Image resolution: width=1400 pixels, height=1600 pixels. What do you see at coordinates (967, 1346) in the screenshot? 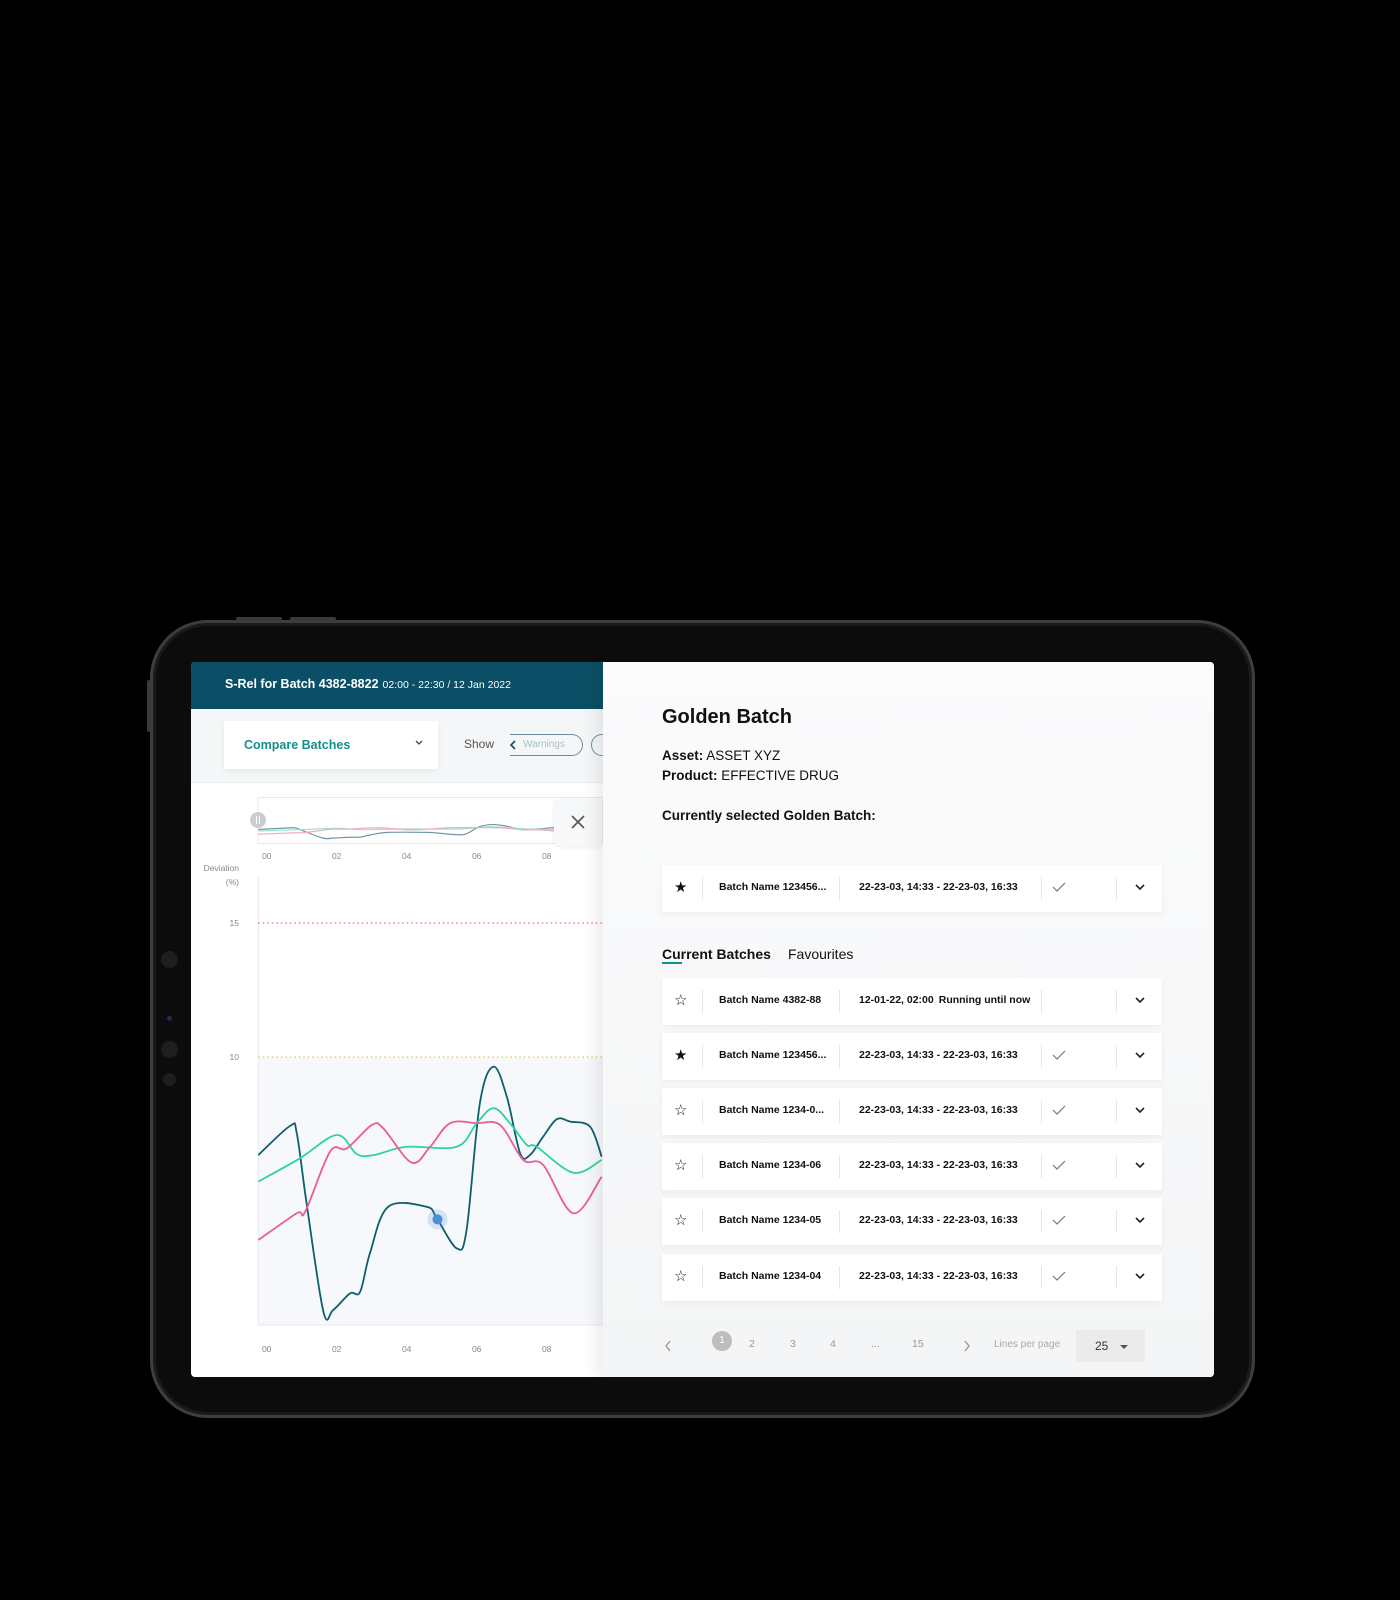
I see `next-page-icon` at bounding box center [967, 1346].